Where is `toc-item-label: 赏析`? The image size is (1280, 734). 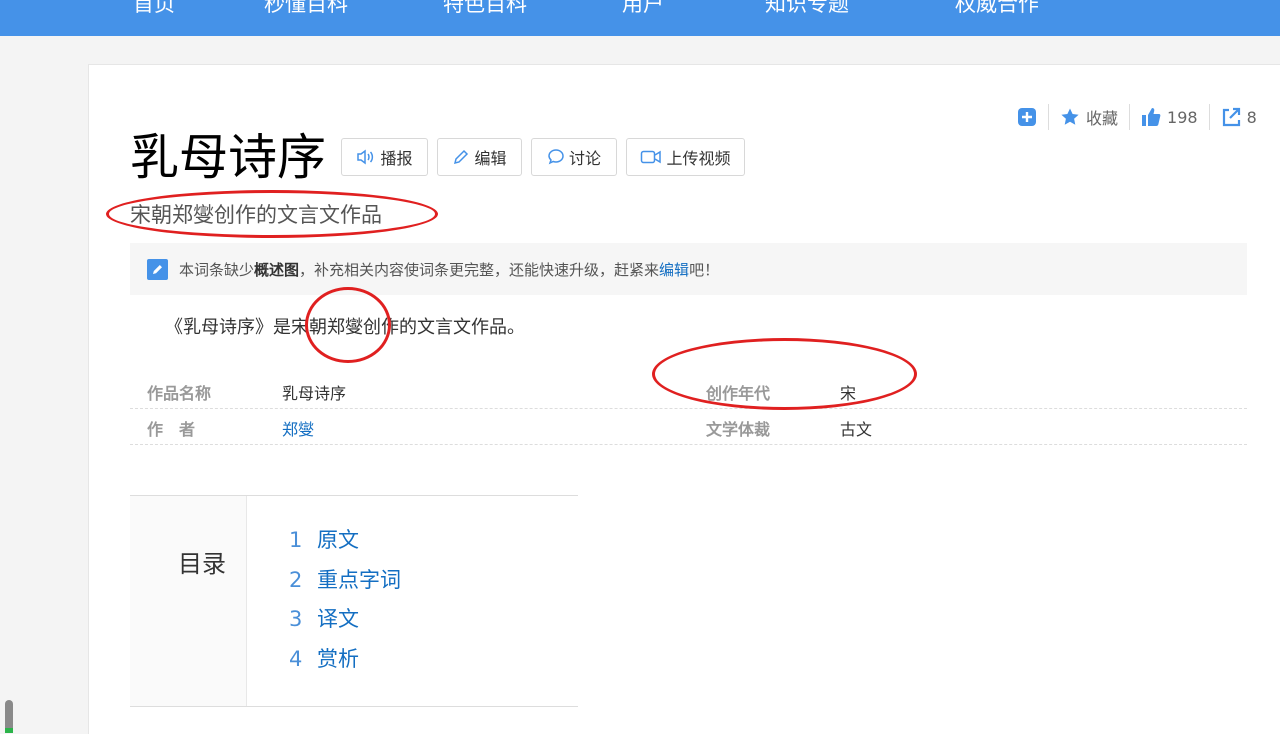 toc-item-label: 赏析 is located at coordinates (338, 659).